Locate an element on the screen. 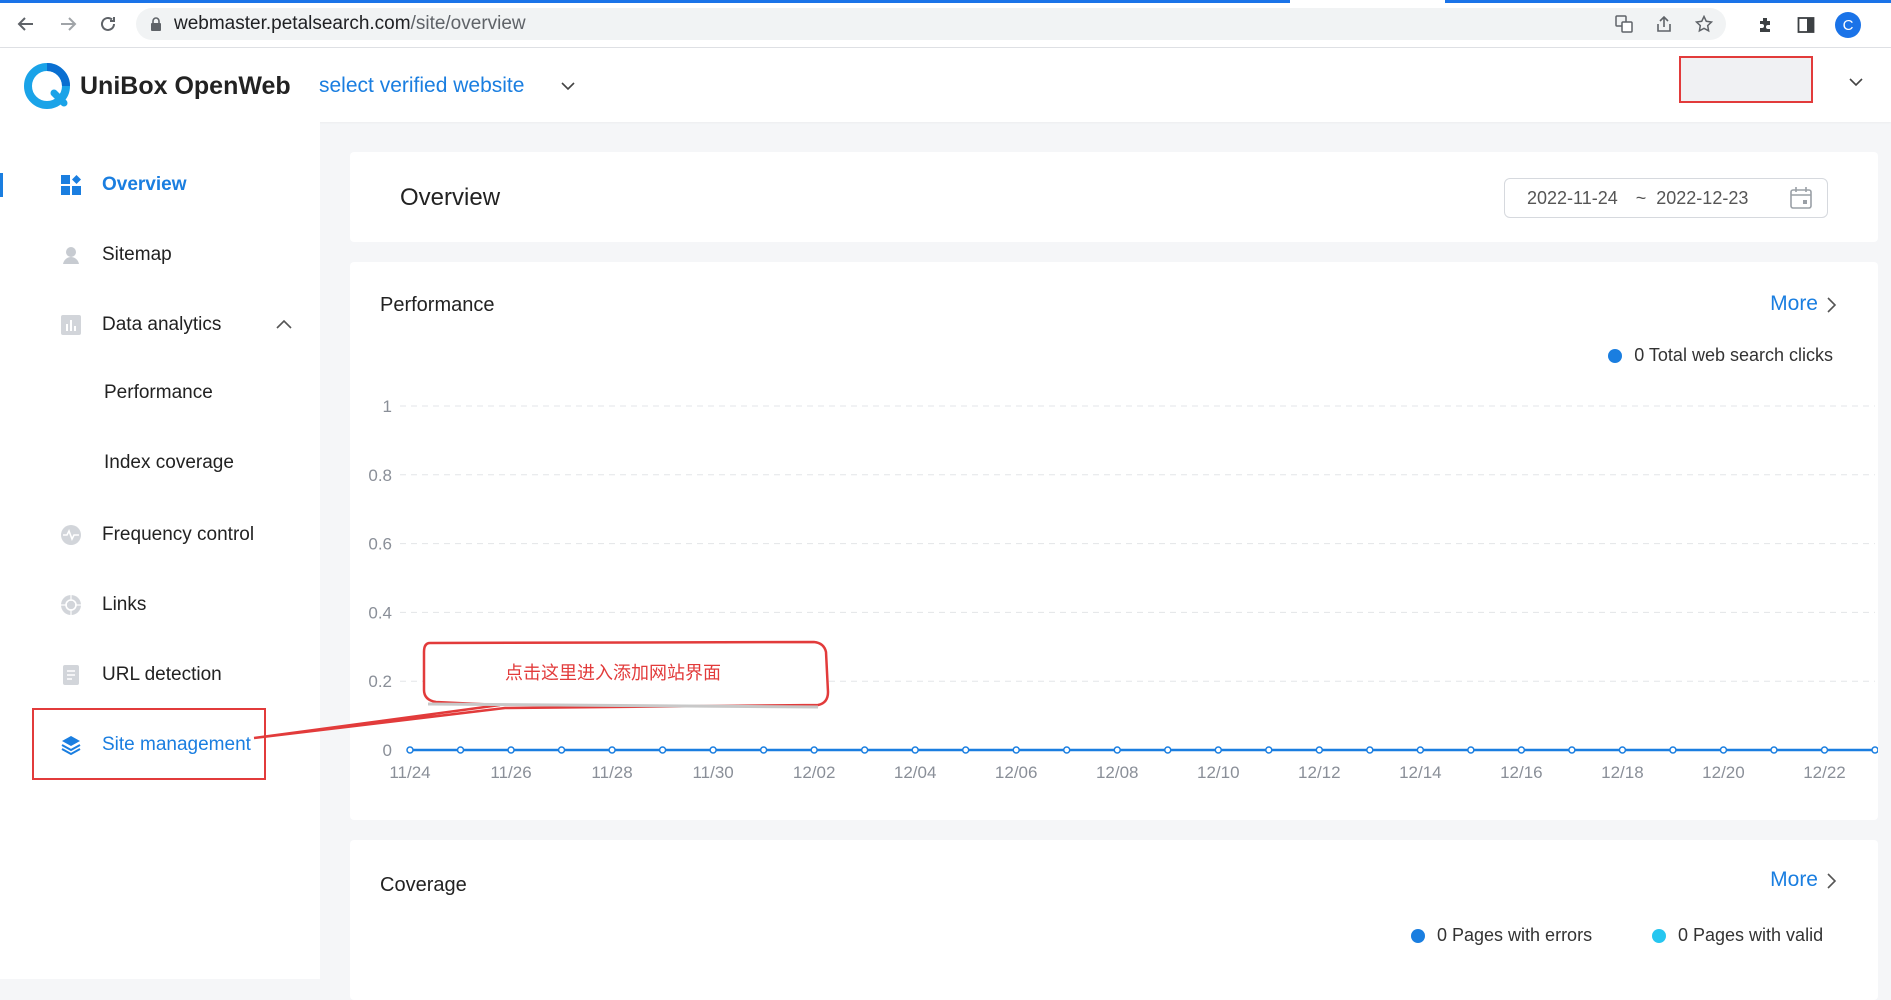  reload-icon is located at coordinates (108, 24).